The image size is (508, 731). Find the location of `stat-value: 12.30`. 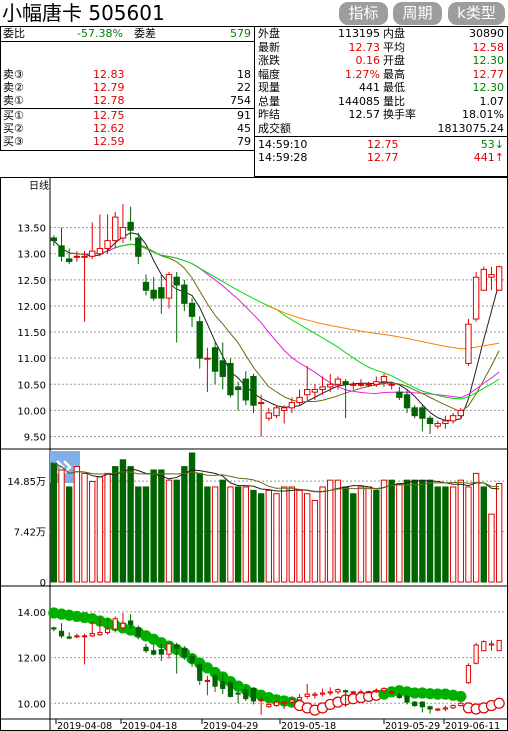

stat-value: 12.30 is located at coordinates (488, 87).